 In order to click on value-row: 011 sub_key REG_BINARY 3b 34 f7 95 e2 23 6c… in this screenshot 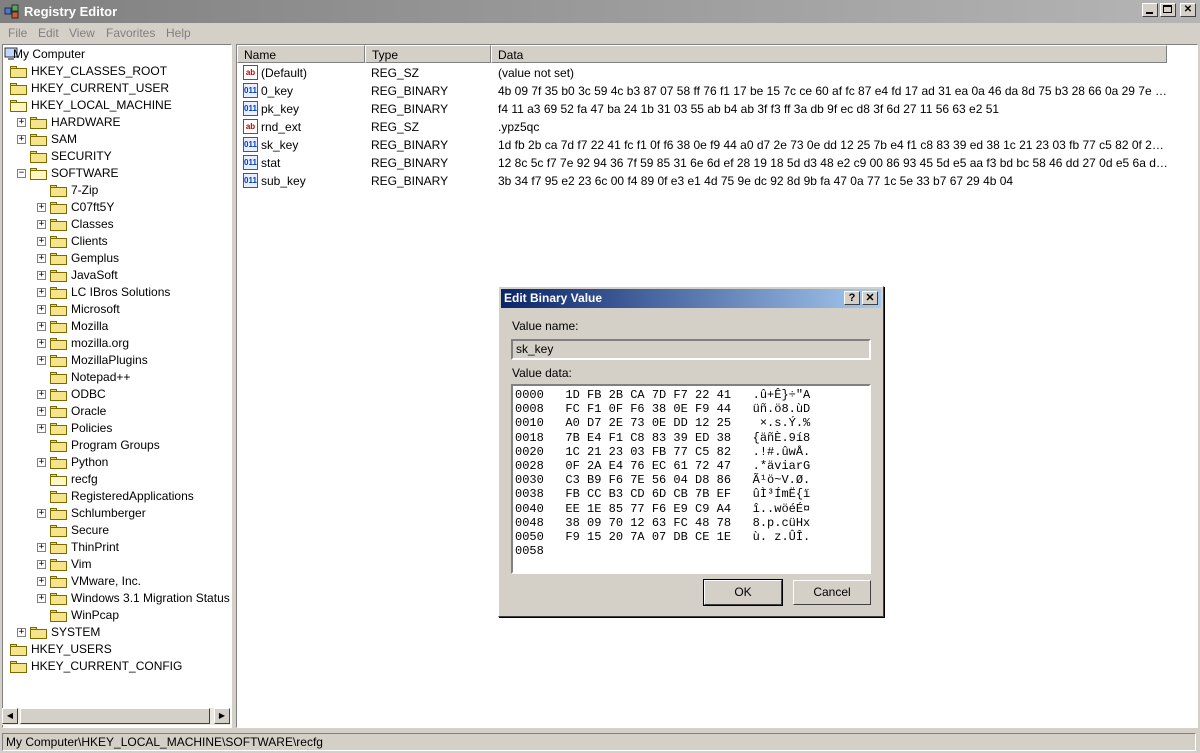, I will do `click(717, 181)`.